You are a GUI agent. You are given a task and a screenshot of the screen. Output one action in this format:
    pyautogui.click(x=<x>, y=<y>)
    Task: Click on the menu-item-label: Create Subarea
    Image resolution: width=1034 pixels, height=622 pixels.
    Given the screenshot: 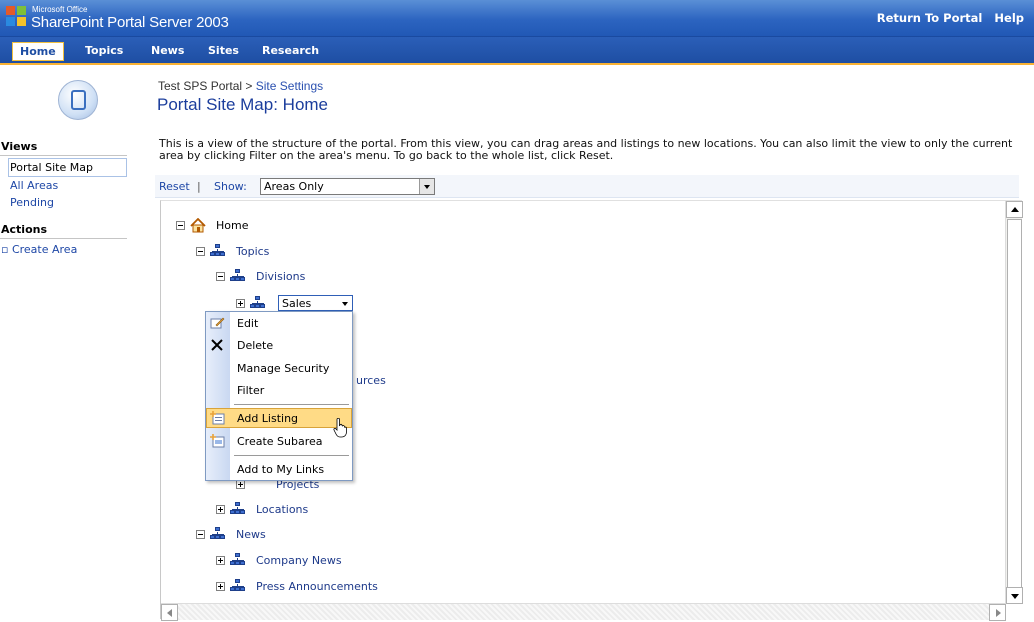 What is the action you would take?
    pyautogui.click(x=280, y=441)
    